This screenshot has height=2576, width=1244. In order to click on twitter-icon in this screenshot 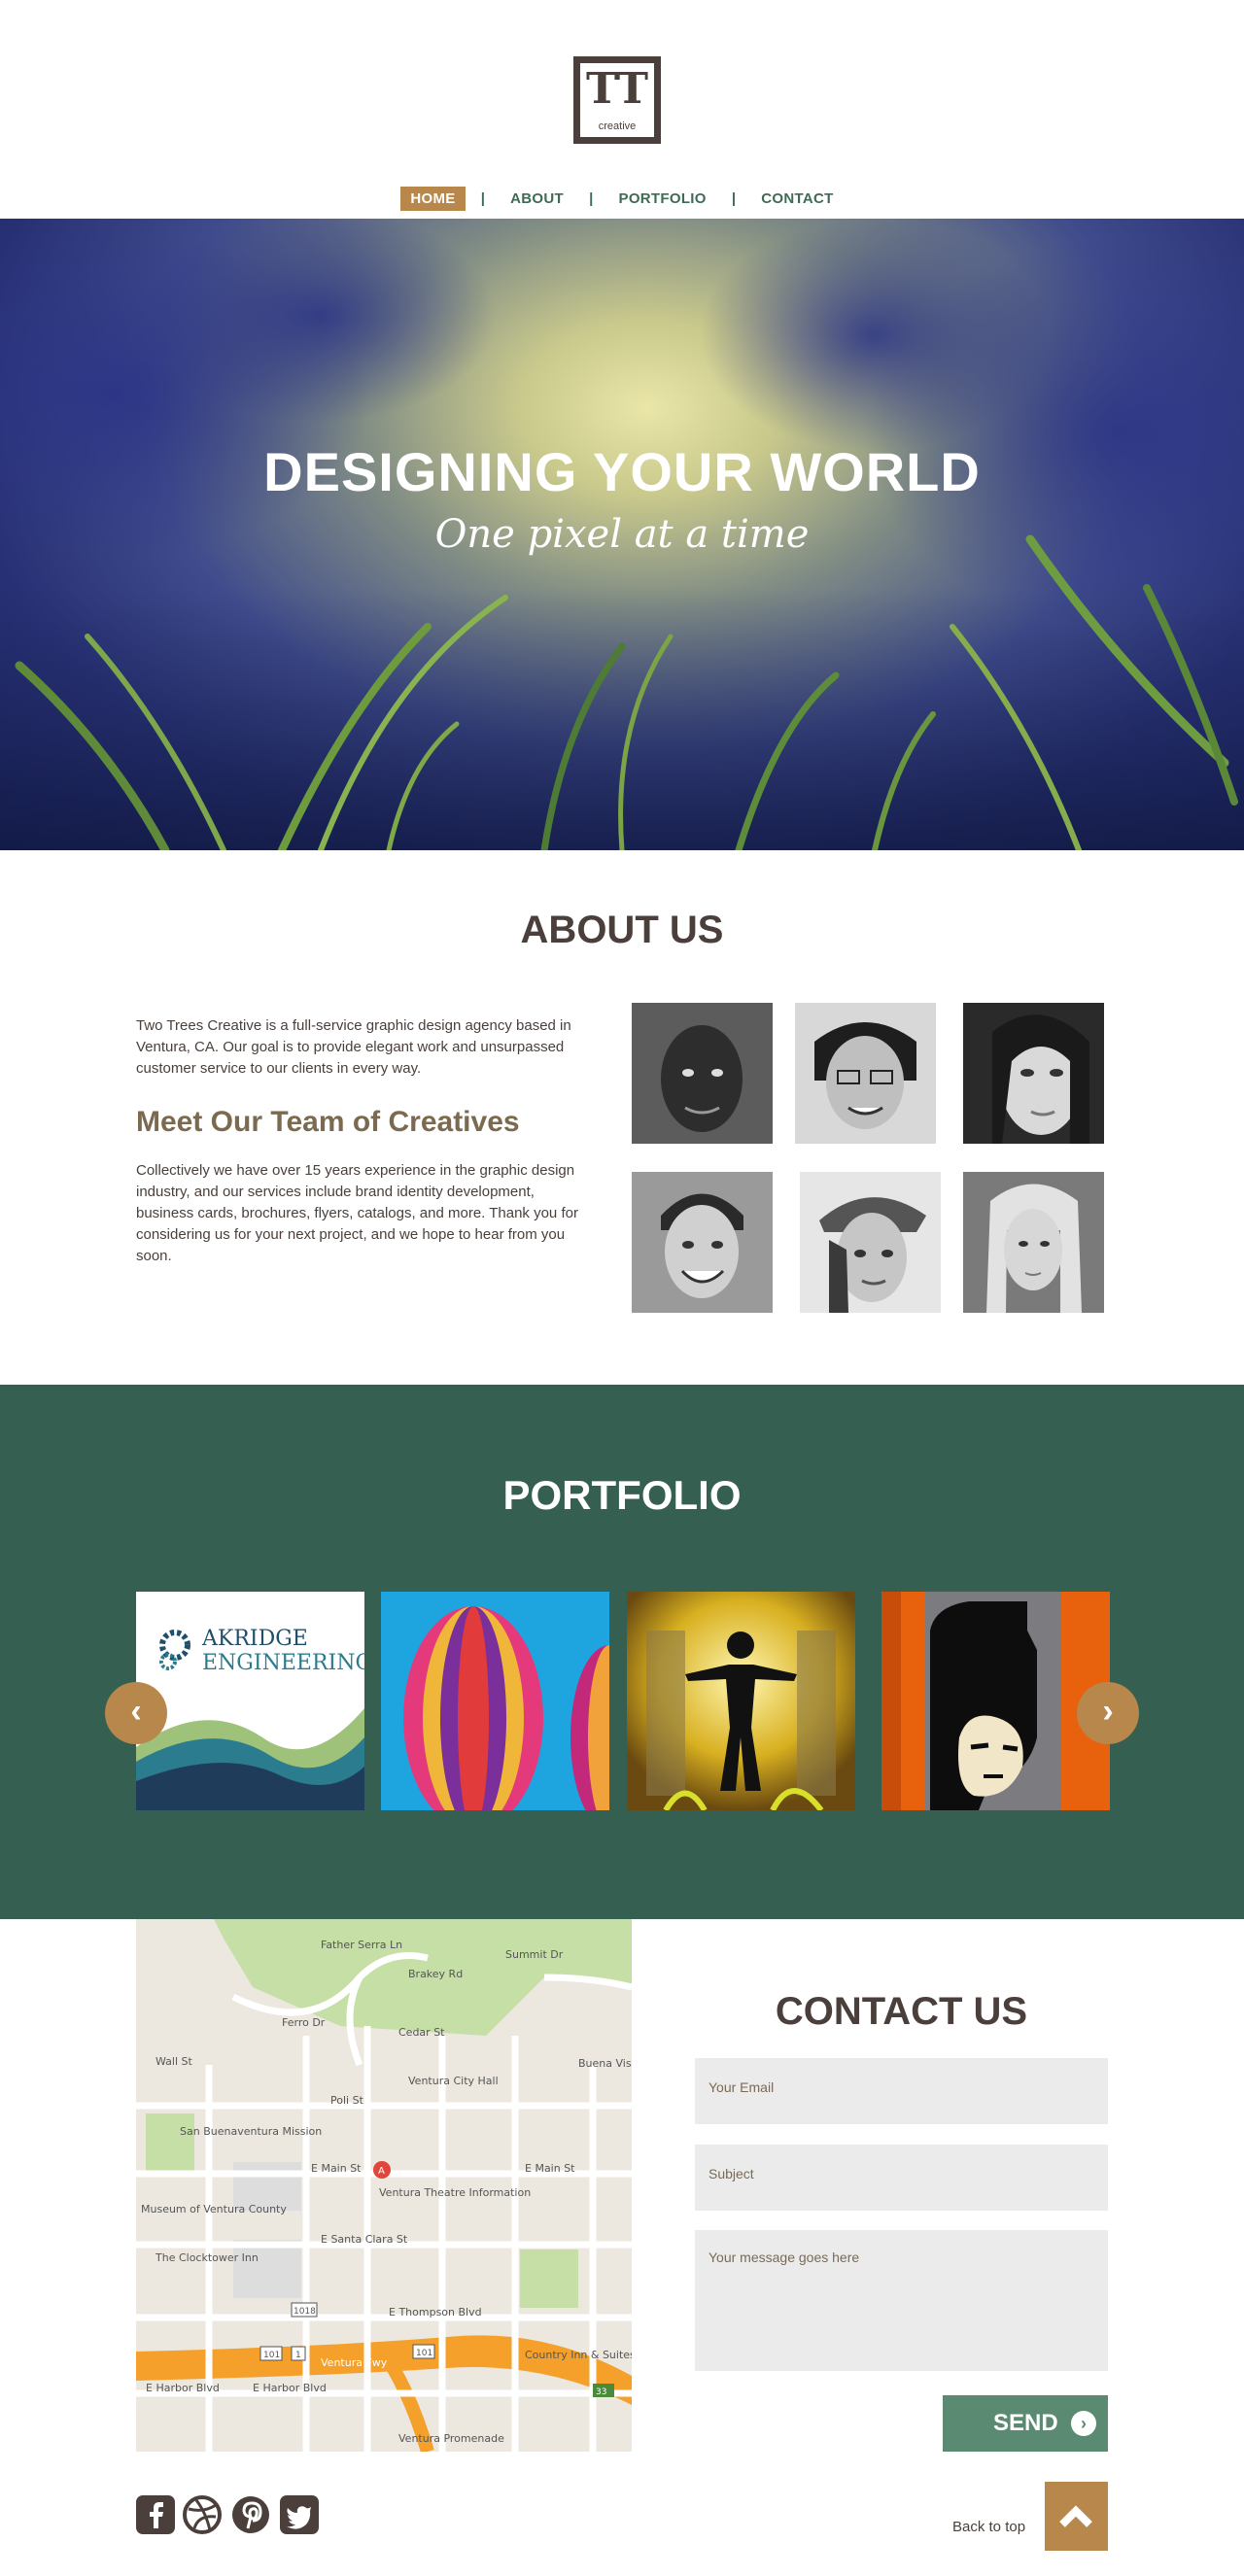, I will do `click(299, 2514)`.